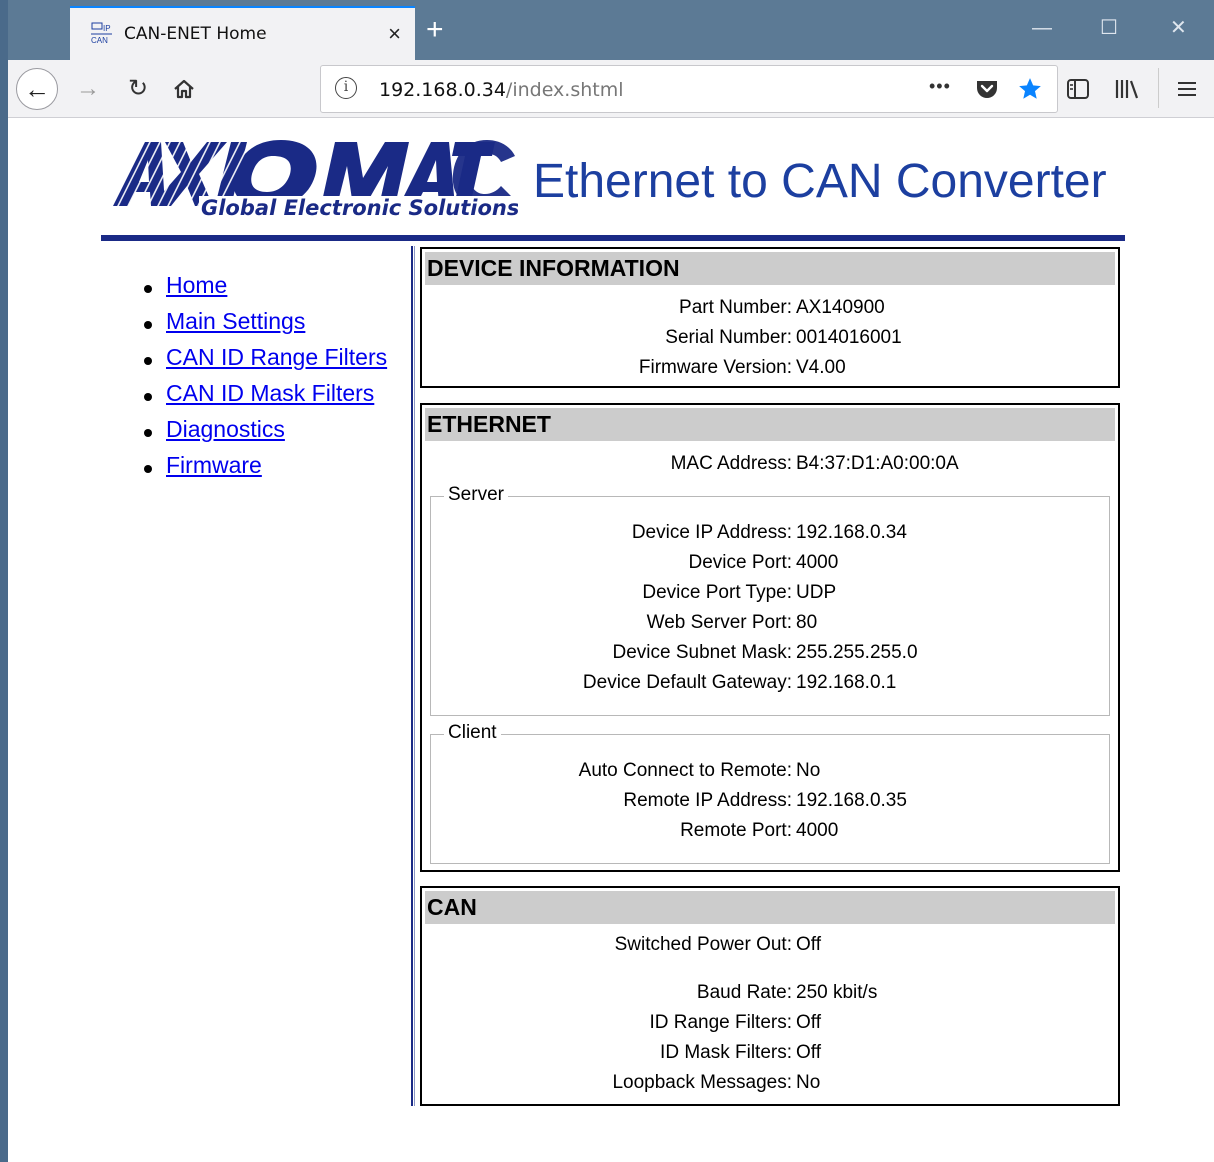  I want to click on library-icon, so click(1127, 89).